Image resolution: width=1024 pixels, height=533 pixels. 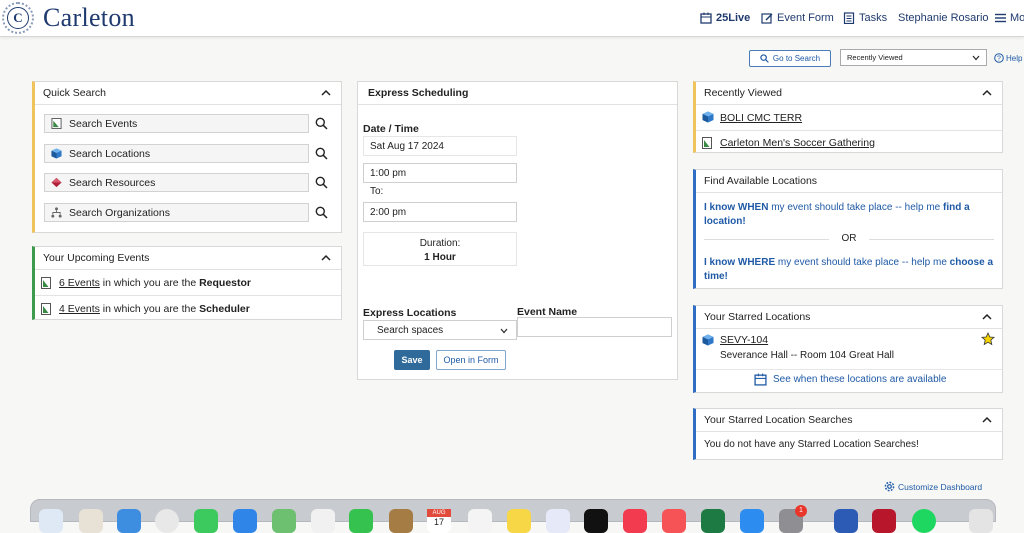 I want to click on express-locations-label: Express Locations, so click(x=410, y=313).